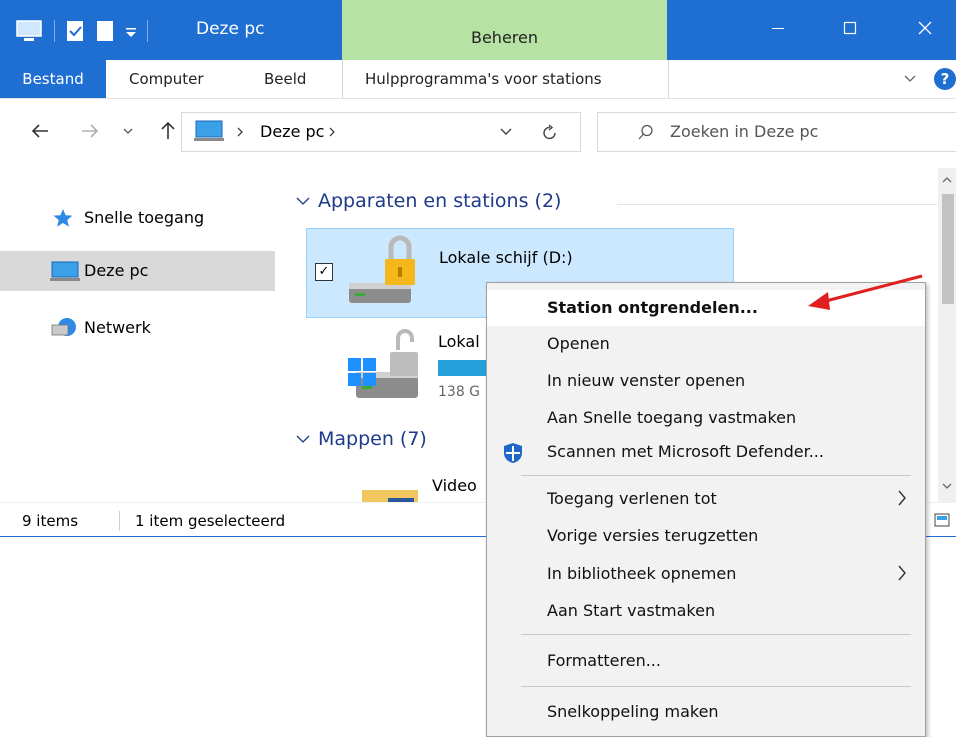  What do you see at coordinates (381, 132) in the screenshot?
I see `address-bar: Deze pc` at bounding box center [381, 132].